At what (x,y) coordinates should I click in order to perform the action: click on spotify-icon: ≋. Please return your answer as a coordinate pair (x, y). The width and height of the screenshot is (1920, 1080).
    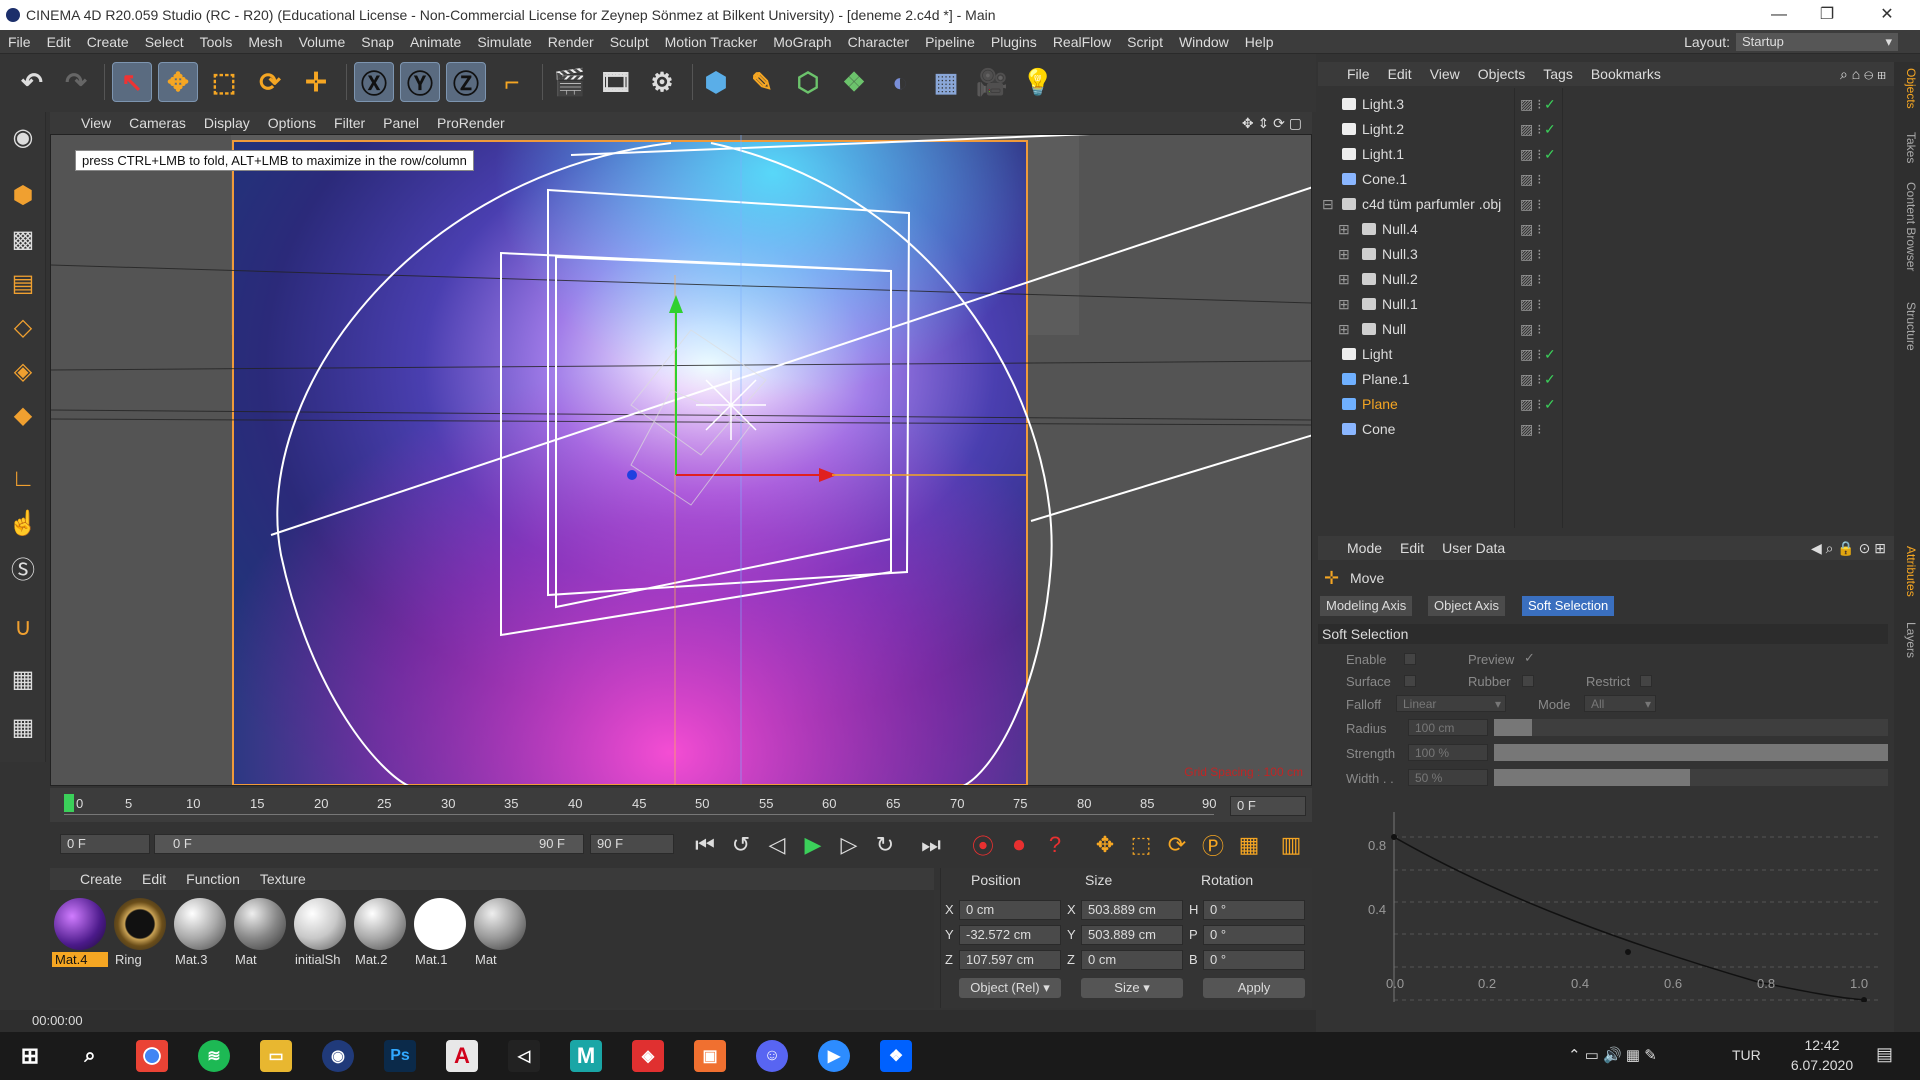
    Looking at the image, I should click on (214, 1056).